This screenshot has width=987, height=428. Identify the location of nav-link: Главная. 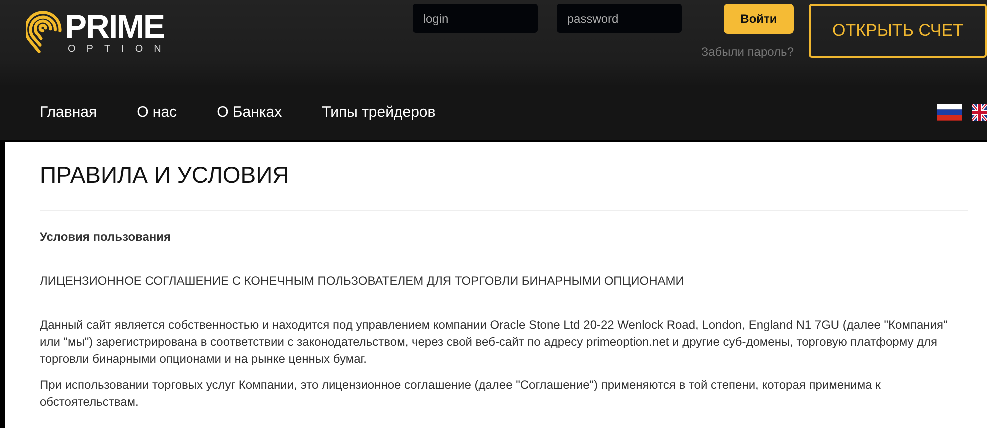
(69, 112).